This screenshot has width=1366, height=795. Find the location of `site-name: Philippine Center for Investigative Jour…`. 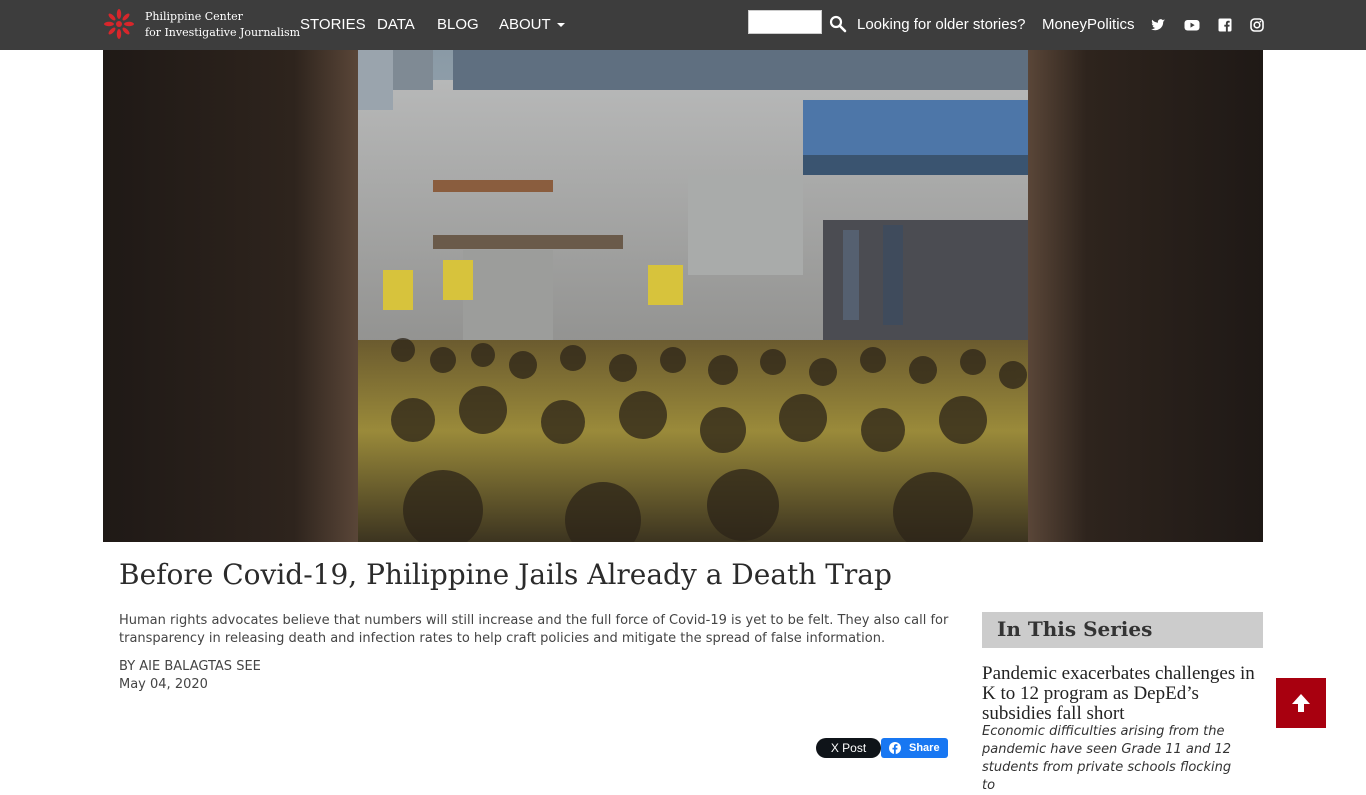

site-name: Philippine Center for Investigative Jour… is located at coordinates (222, 25).